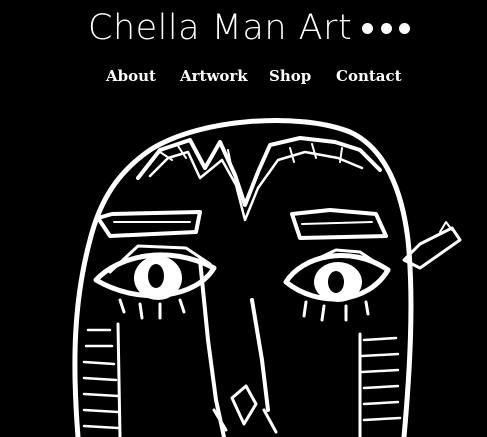 This screenshot has height=437, width=487. Describe the element at coordinates (369, 76) in the screenshot. I see `nav-link-contact: Contact` at that location.